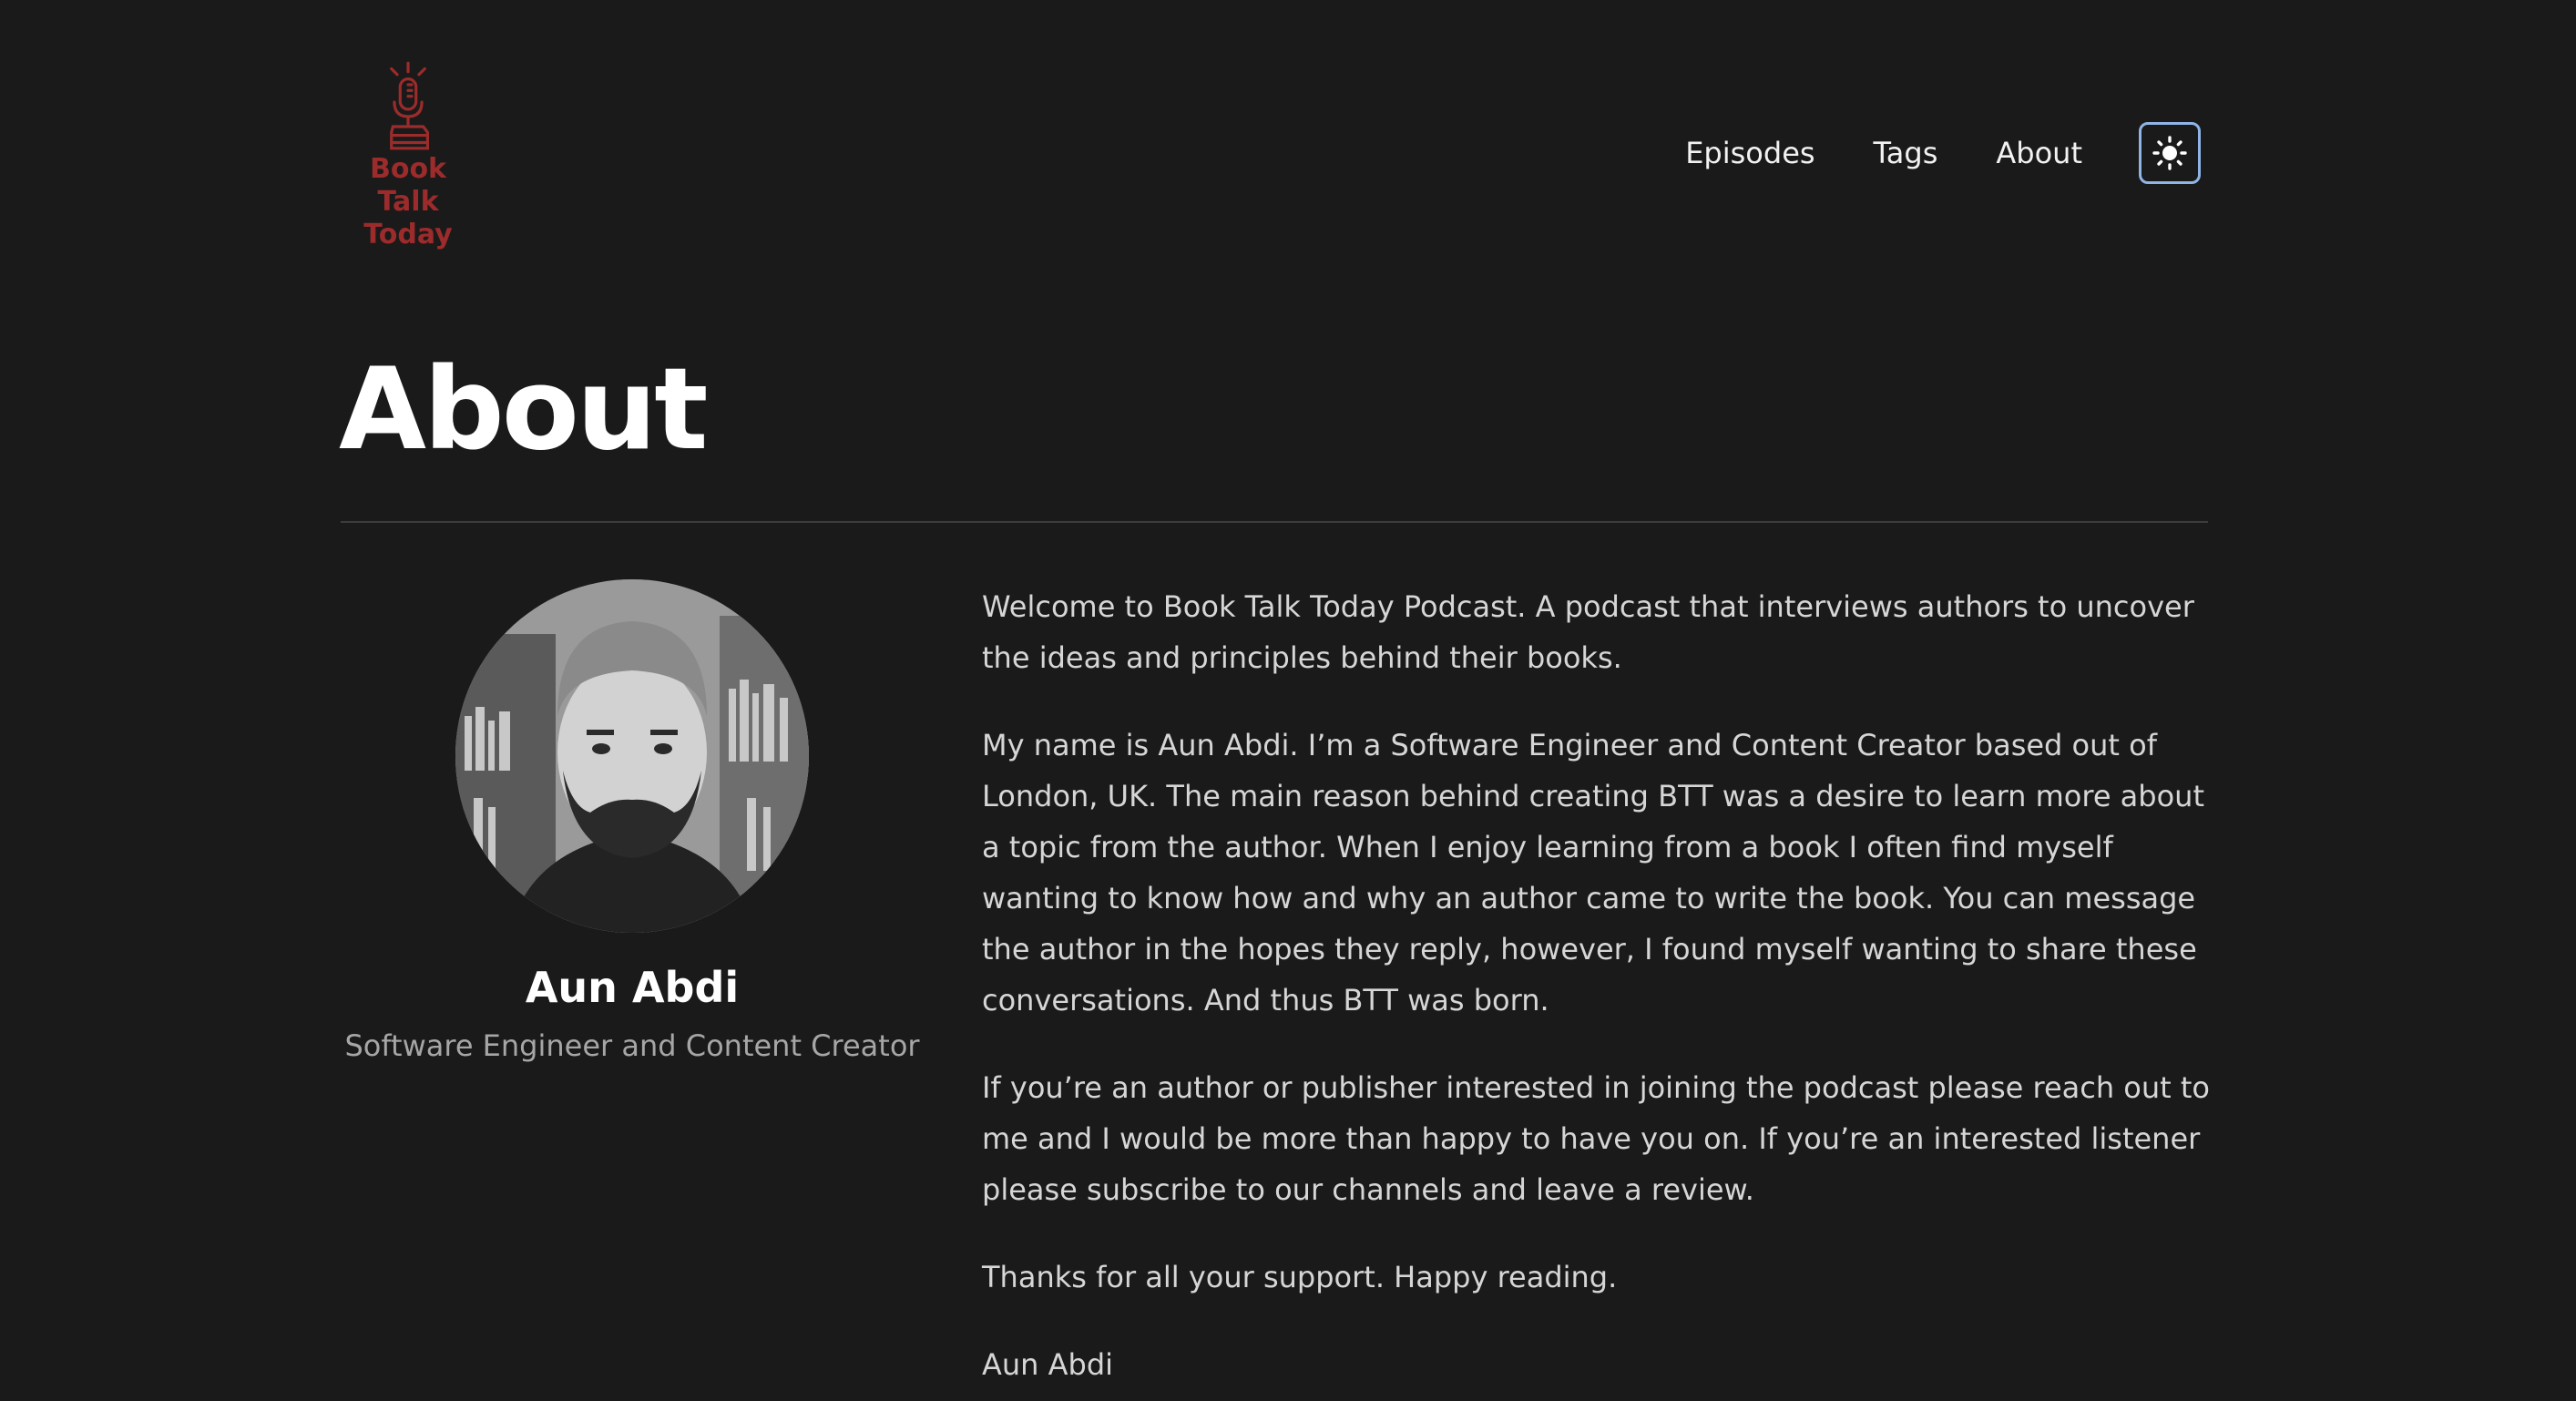  Describe the element at coordinates (1943, 153) in the screenshot. I see `main-nav: Episodes Tags About` at that location.